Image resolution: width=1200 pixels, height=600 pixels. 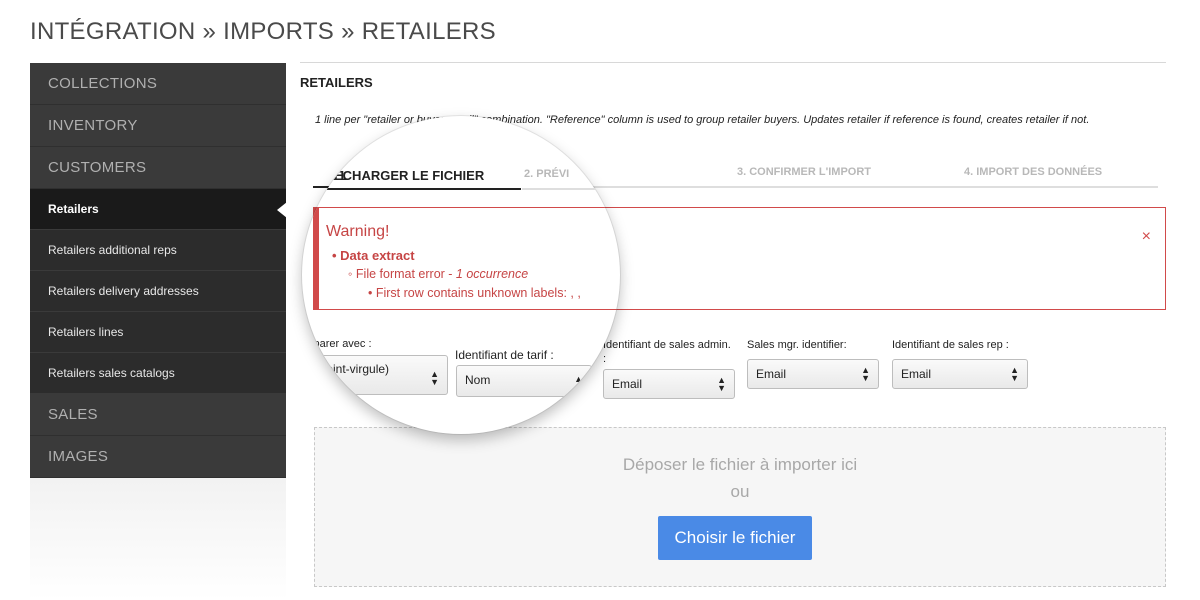 What do you see at coordinates (916, 374) in the screenshot?
I see `sales-rep-value: Email` at bounding box center [916, 374].